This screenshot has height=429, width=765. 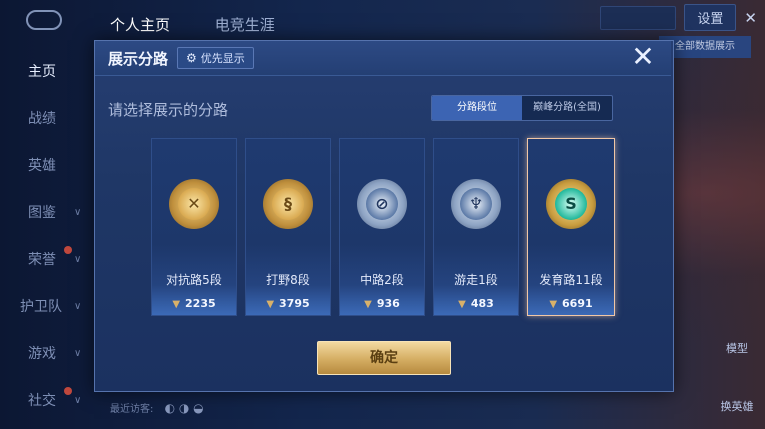 What do you see at coordinates (191, 58) in the screenshot?
I see `gear-icon: ⚙` at bounding box center [191, 58].